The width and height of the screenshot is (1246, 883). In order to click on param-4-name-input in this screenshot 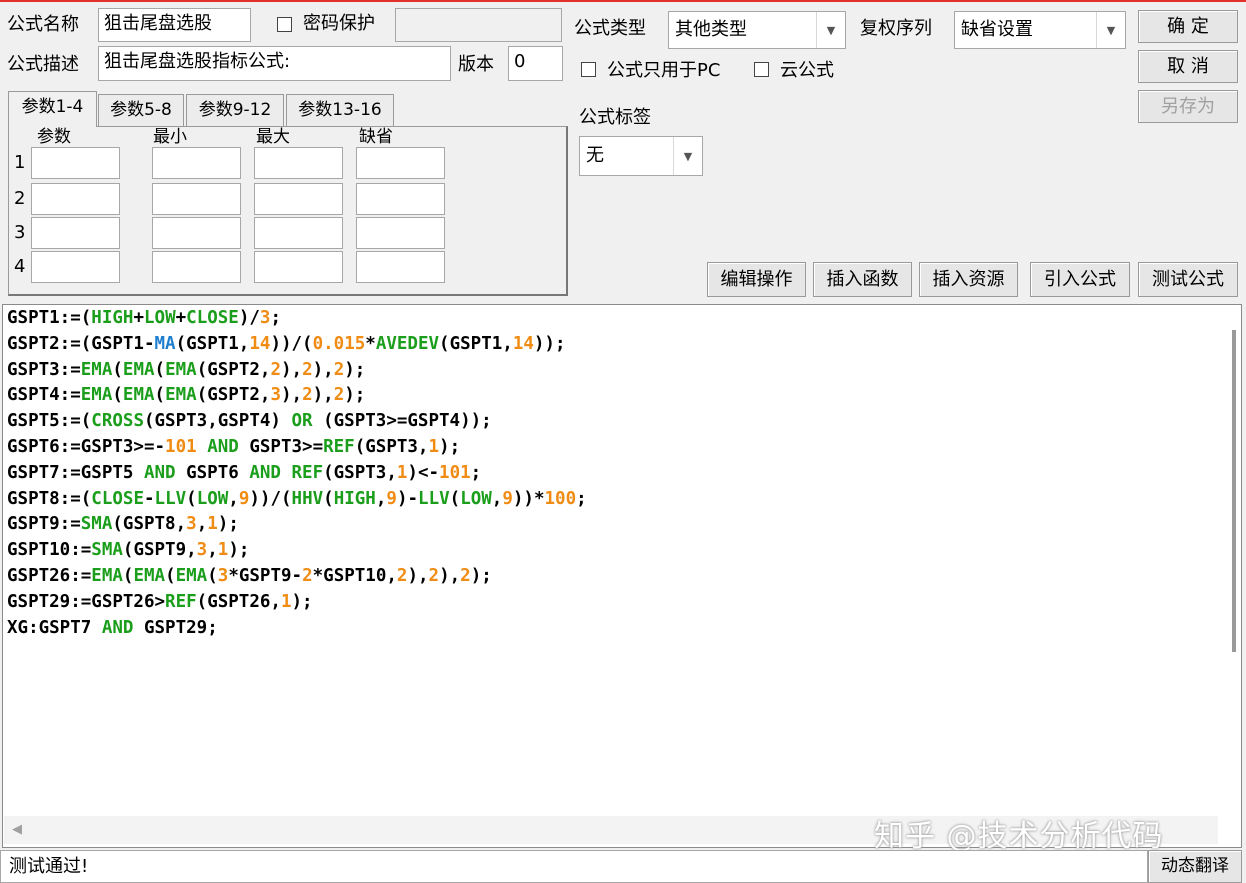, I will do `click(75, 267)`.